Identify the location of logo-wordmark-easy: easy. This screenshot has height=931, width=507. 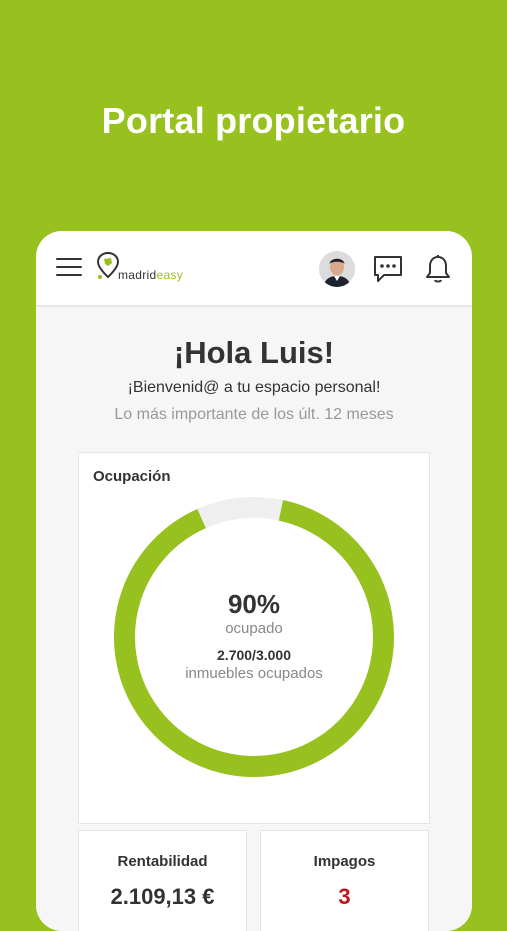
(170, 275).